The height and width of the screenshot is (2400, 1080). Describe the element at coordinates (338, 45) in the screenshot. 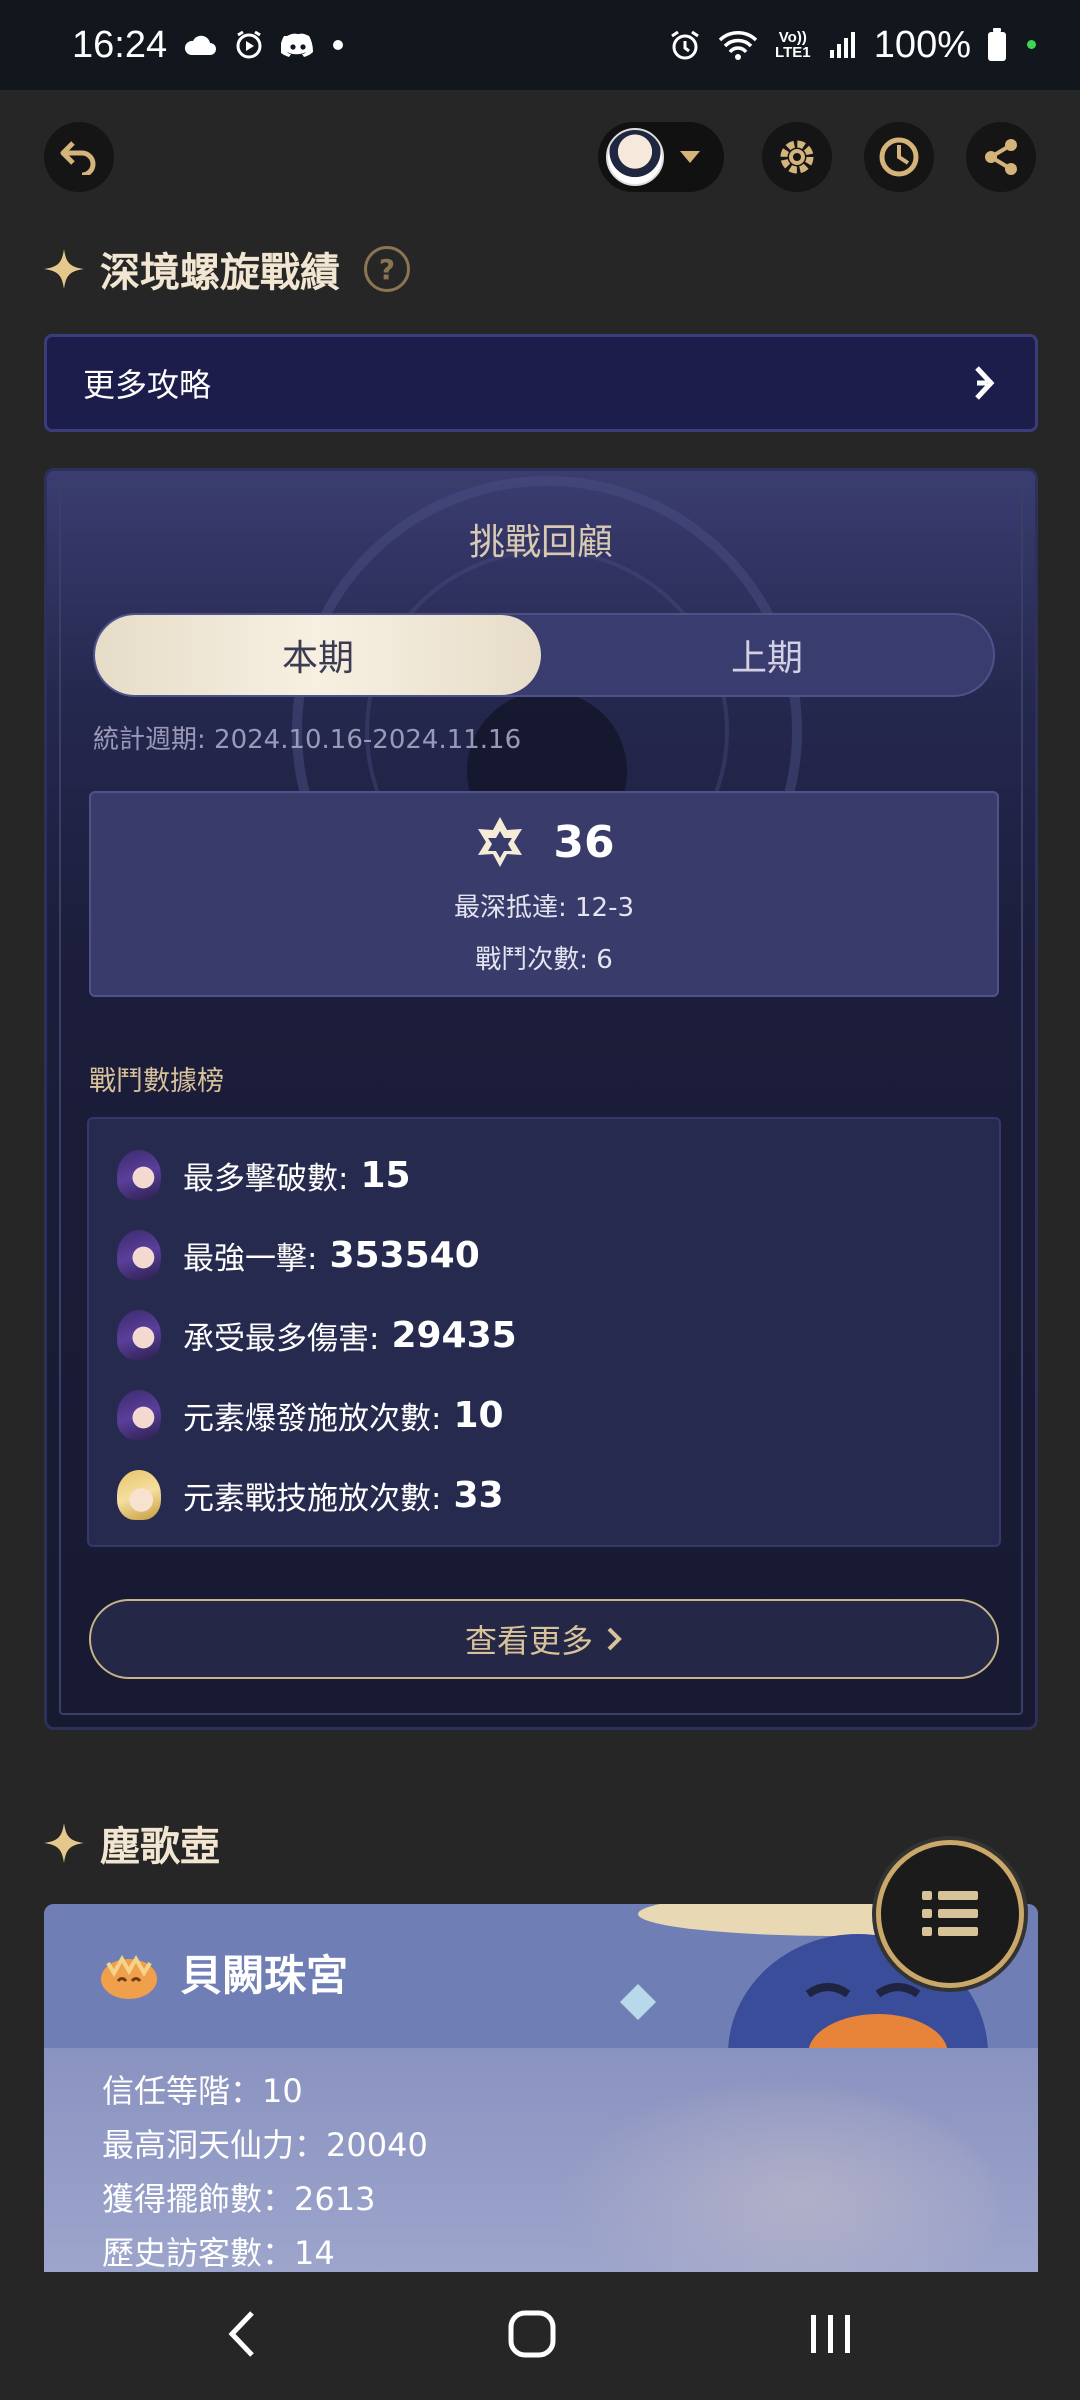

I see `notification-dot-icon` at that location.